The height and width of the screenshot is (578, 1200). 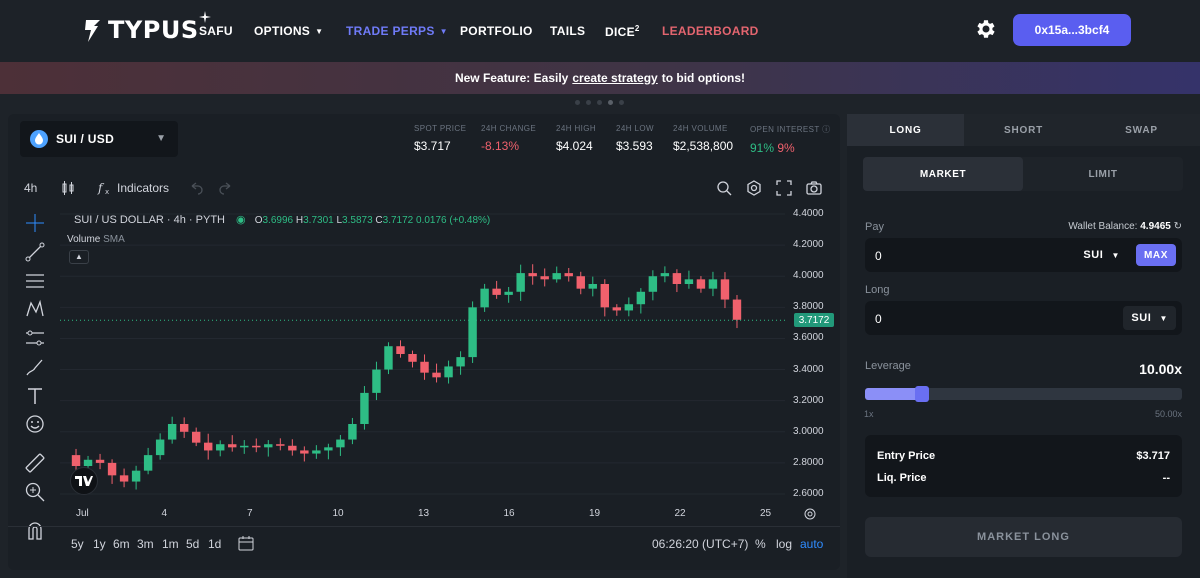 What do you see at coordinates (567, 31) in the screenshot?
I see `nav-tails: TAILS` at bounding box center [567, 31].